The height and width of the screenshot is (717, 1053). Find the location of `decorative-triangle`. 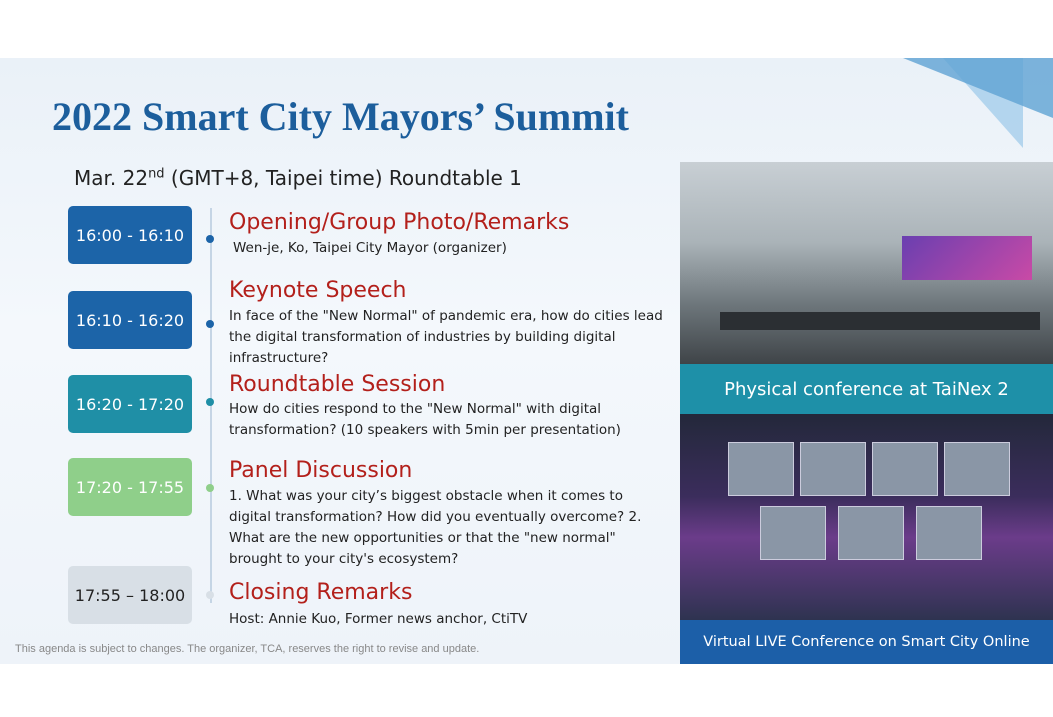

decorative-triangle is located at coordinates (978, 88).